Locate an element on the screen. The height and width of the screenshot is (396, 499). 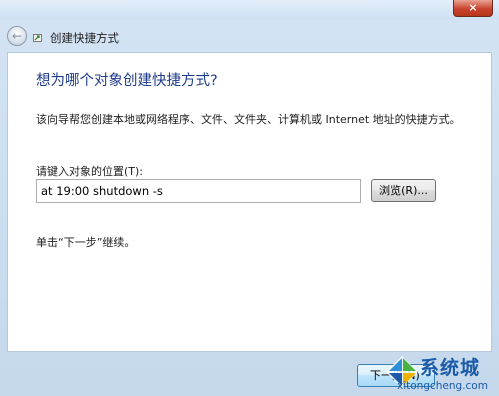
site-watermark: 系统城 xitongcheng.com is located at coordinates (440, 373).